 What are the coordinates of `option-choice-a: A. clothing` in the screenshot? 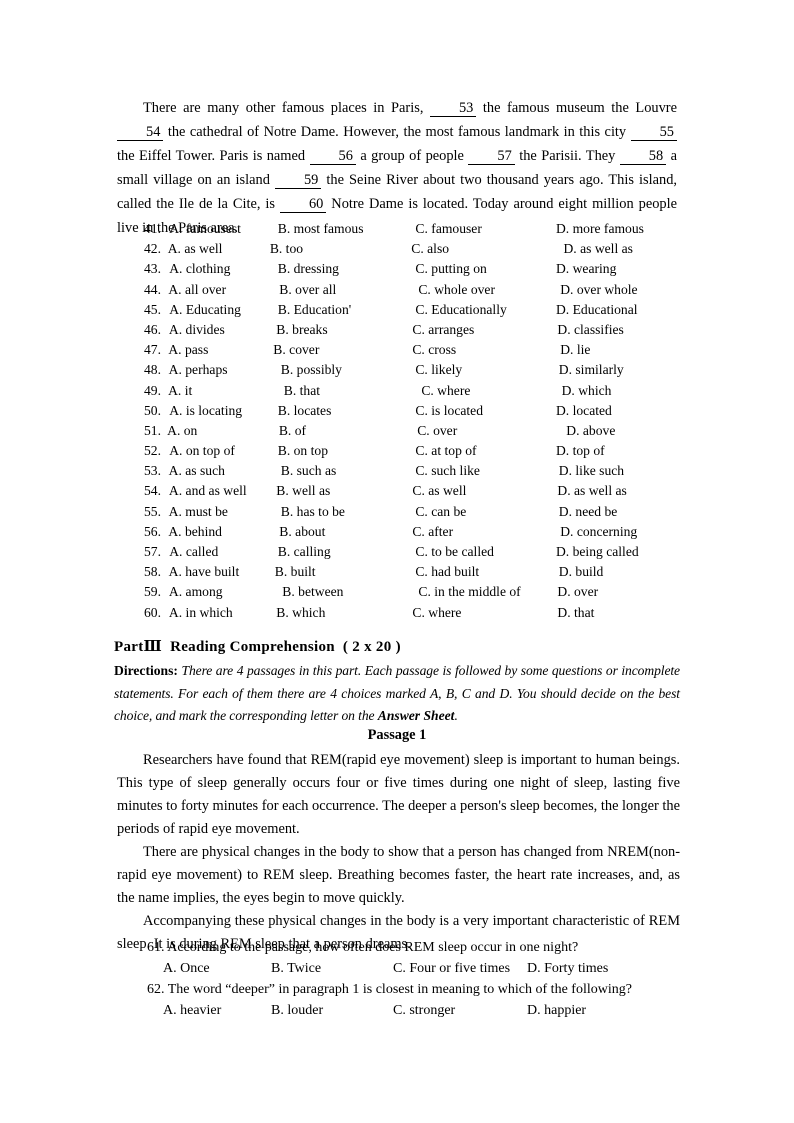 It's located at (223, 269).